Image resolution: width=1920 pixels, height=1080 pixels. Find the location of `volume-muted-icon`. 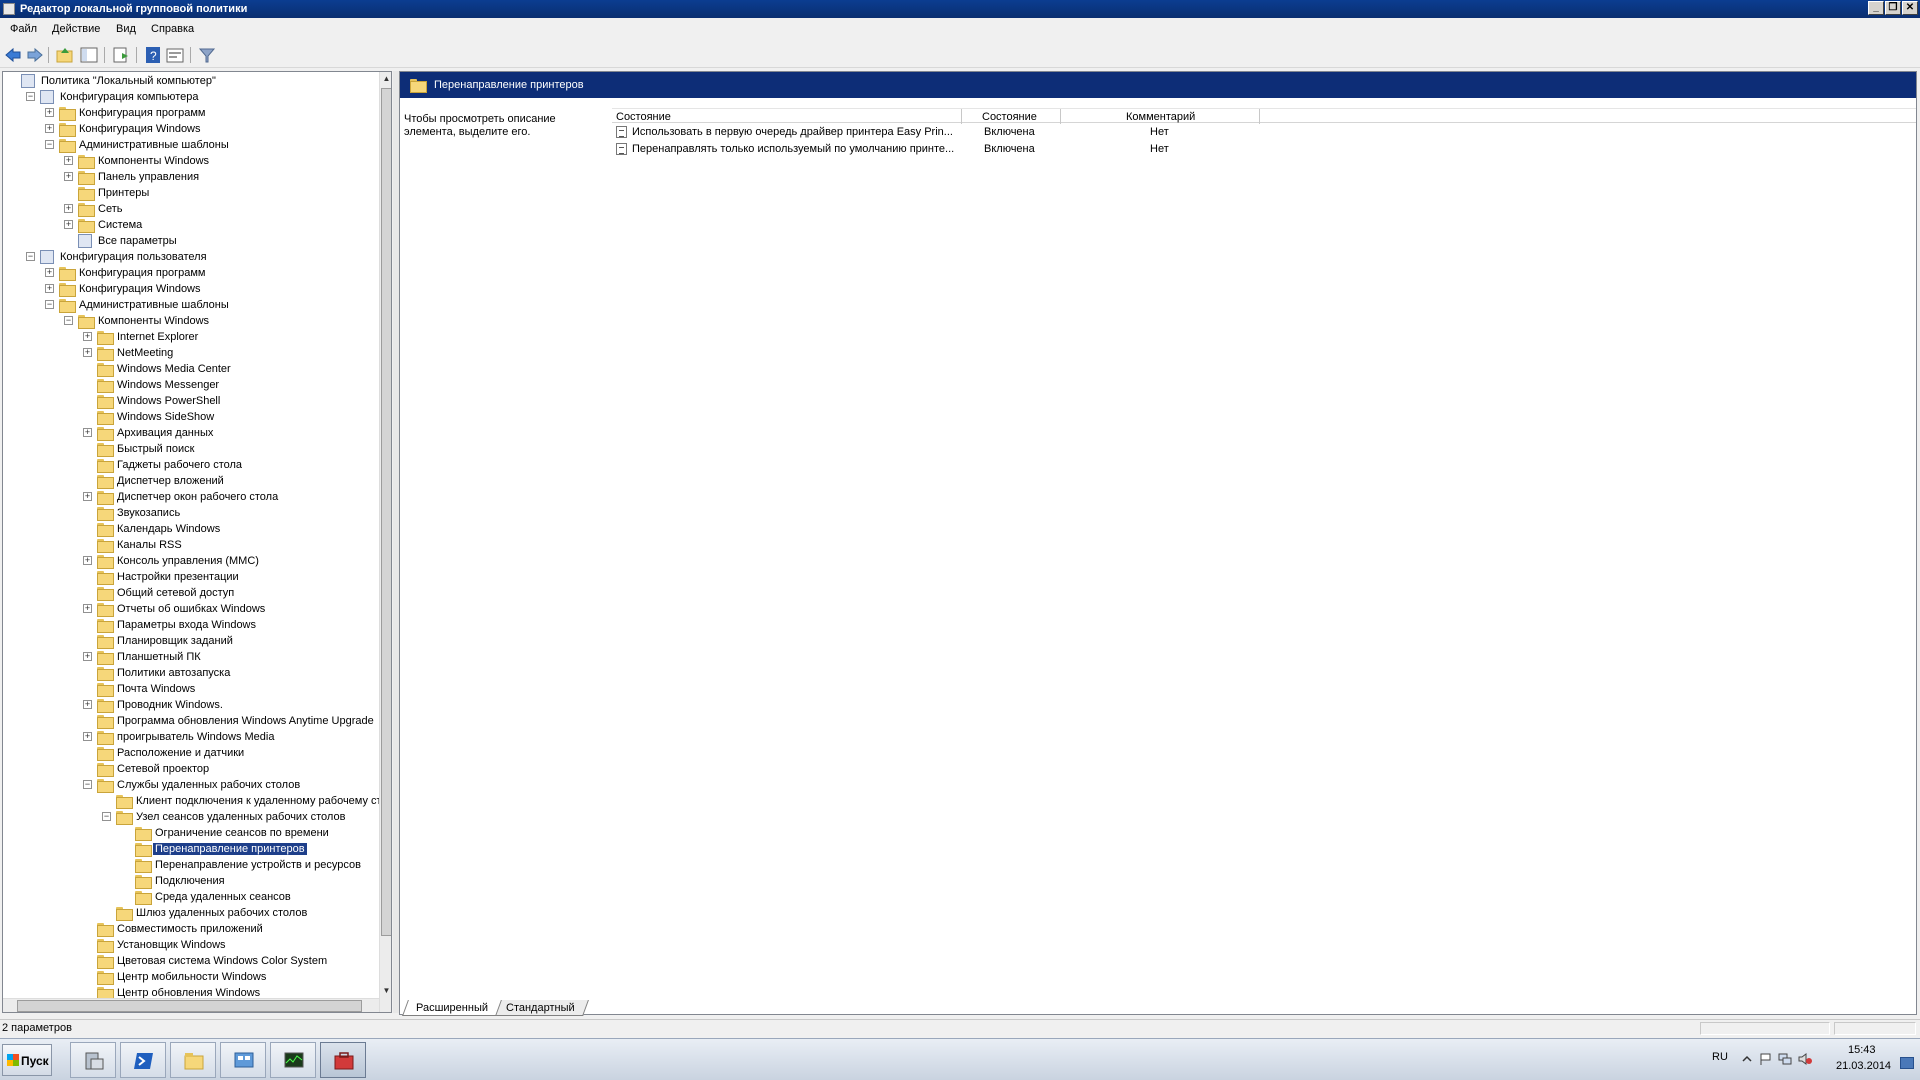

volume-muted-icon is located at coordinates (1805, 1059).